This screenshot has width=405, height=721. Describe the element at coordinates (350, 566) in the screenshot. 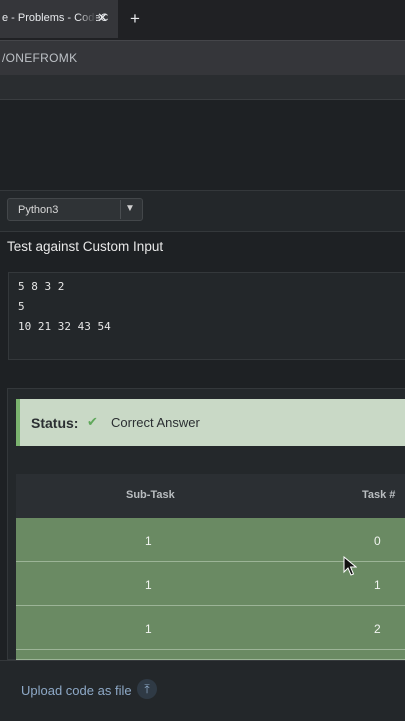

I see `mouse-cursor-icon` at that location.